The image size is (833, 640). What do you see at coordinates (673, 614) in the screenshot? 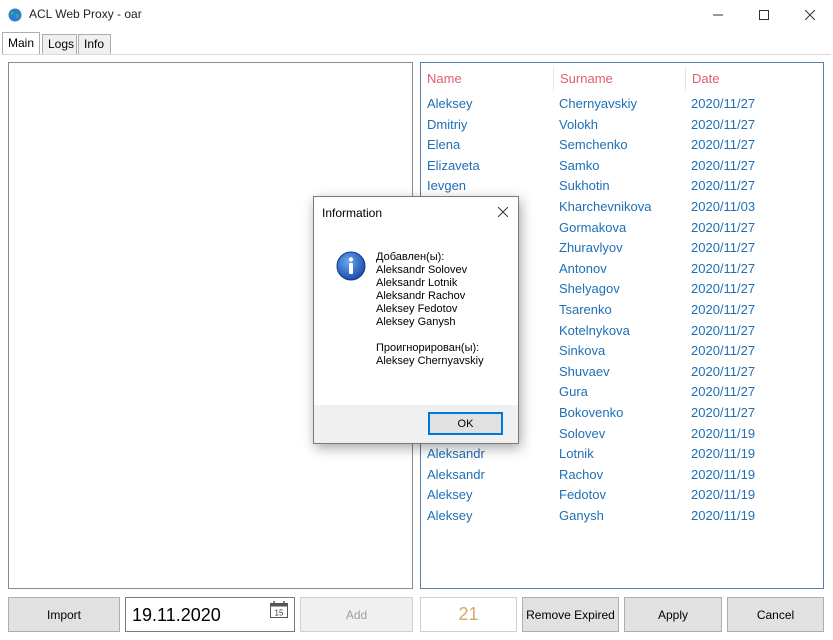
I see `apply-button: Apply` at bounding box center [673, 614].